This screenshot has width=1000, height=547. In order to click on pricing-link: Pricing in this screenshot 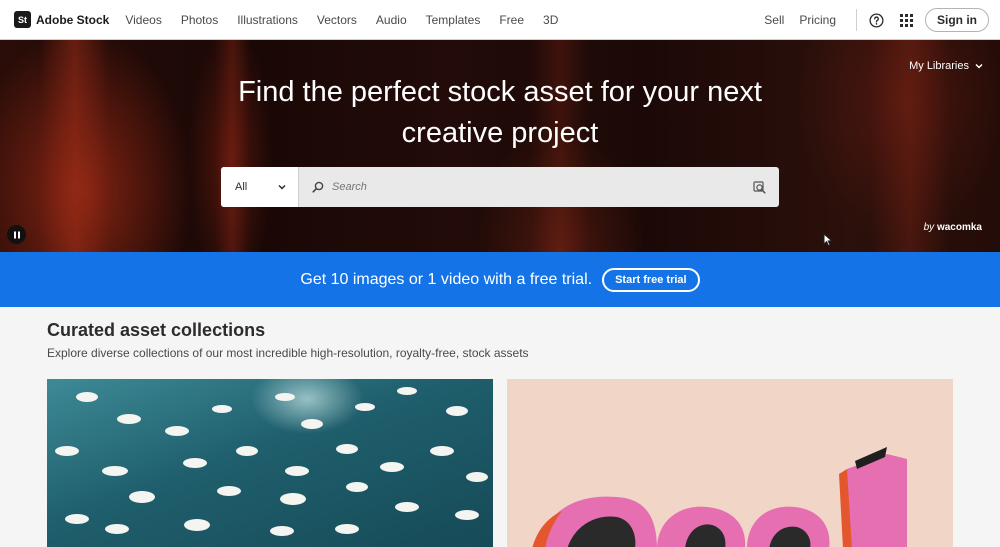, I will do `click(817, 20)`.